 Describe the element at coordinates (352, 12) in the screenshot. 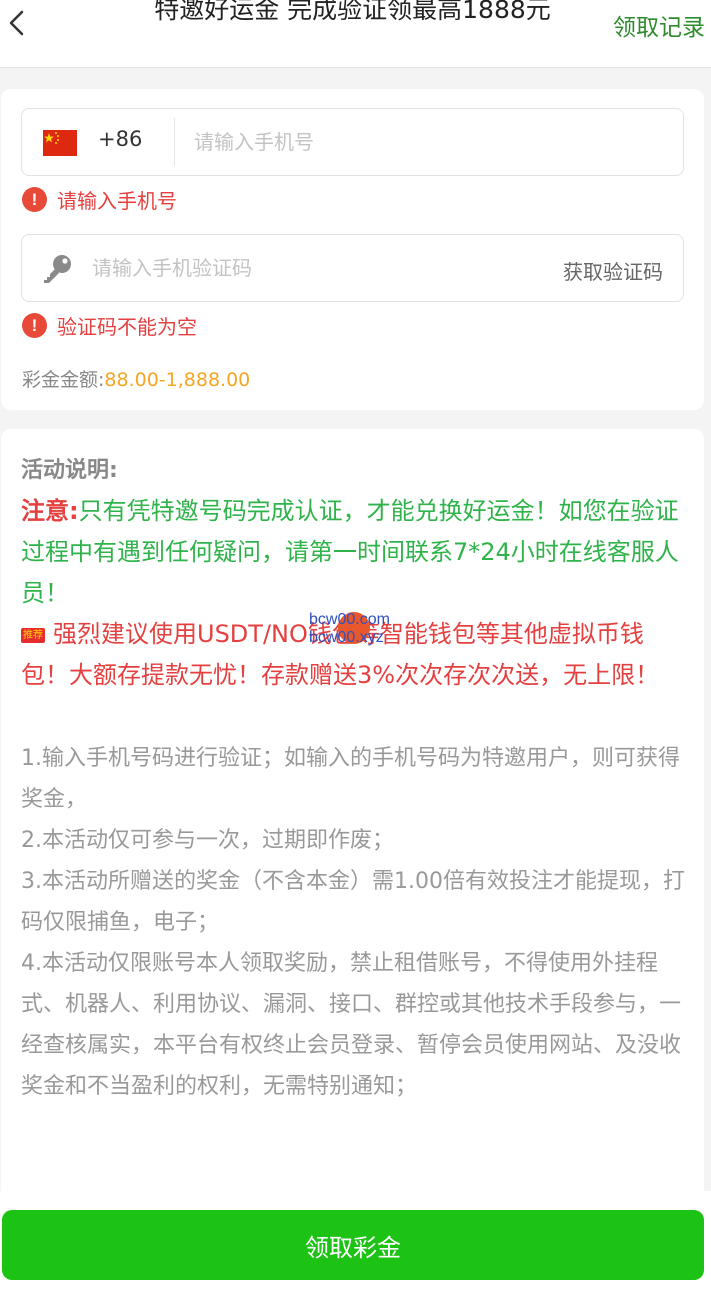

I see `page-title: 特邀好运金 完成验证领最高1888元` at that location.